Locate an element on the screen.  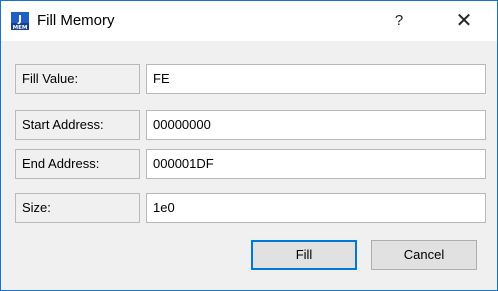
help-button: ? is located at coordinates (399, 21).